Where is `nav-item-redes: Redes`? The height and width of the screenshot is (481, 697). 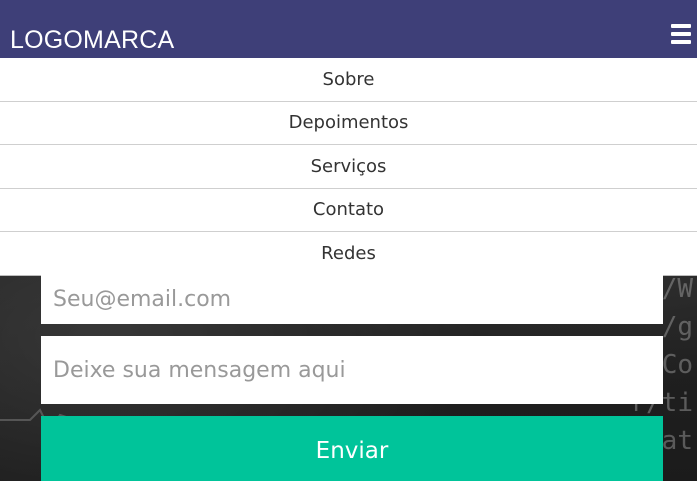 nav-item-redes: Redes is located at coordinates (348, 254).